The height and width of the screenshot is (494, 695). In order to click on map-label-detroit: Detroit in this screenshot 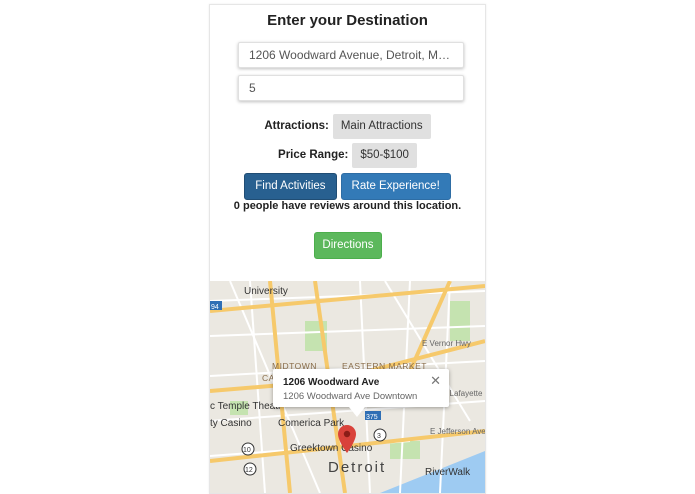, I will do `click(357, 467)`.